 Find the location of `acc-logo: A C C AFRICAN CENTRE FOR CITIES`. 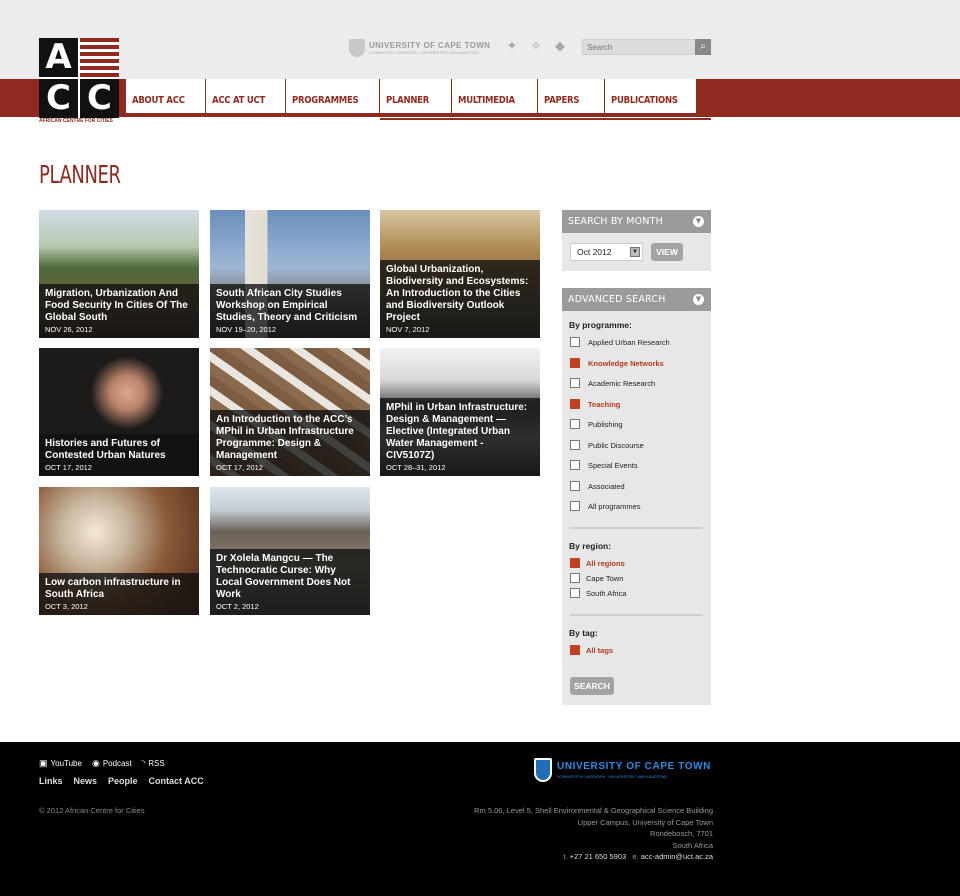

acc-logo: A C C AFRICAN CENTRE FOR CITIES is located at coordinates (79, 81).